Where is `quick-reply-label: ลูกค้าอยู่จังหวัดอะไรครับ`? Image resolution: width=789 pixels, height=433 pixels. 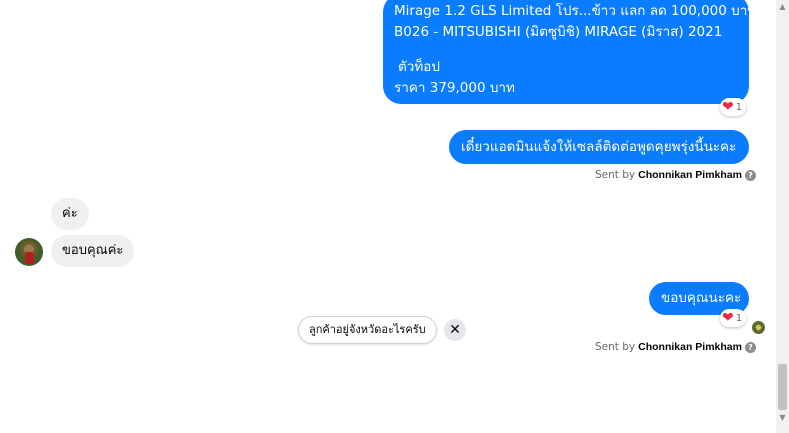
quick-reply-label: ลูกค้าอยู่จังหวัดอะไรครับ is located at coordinates (367, 329).